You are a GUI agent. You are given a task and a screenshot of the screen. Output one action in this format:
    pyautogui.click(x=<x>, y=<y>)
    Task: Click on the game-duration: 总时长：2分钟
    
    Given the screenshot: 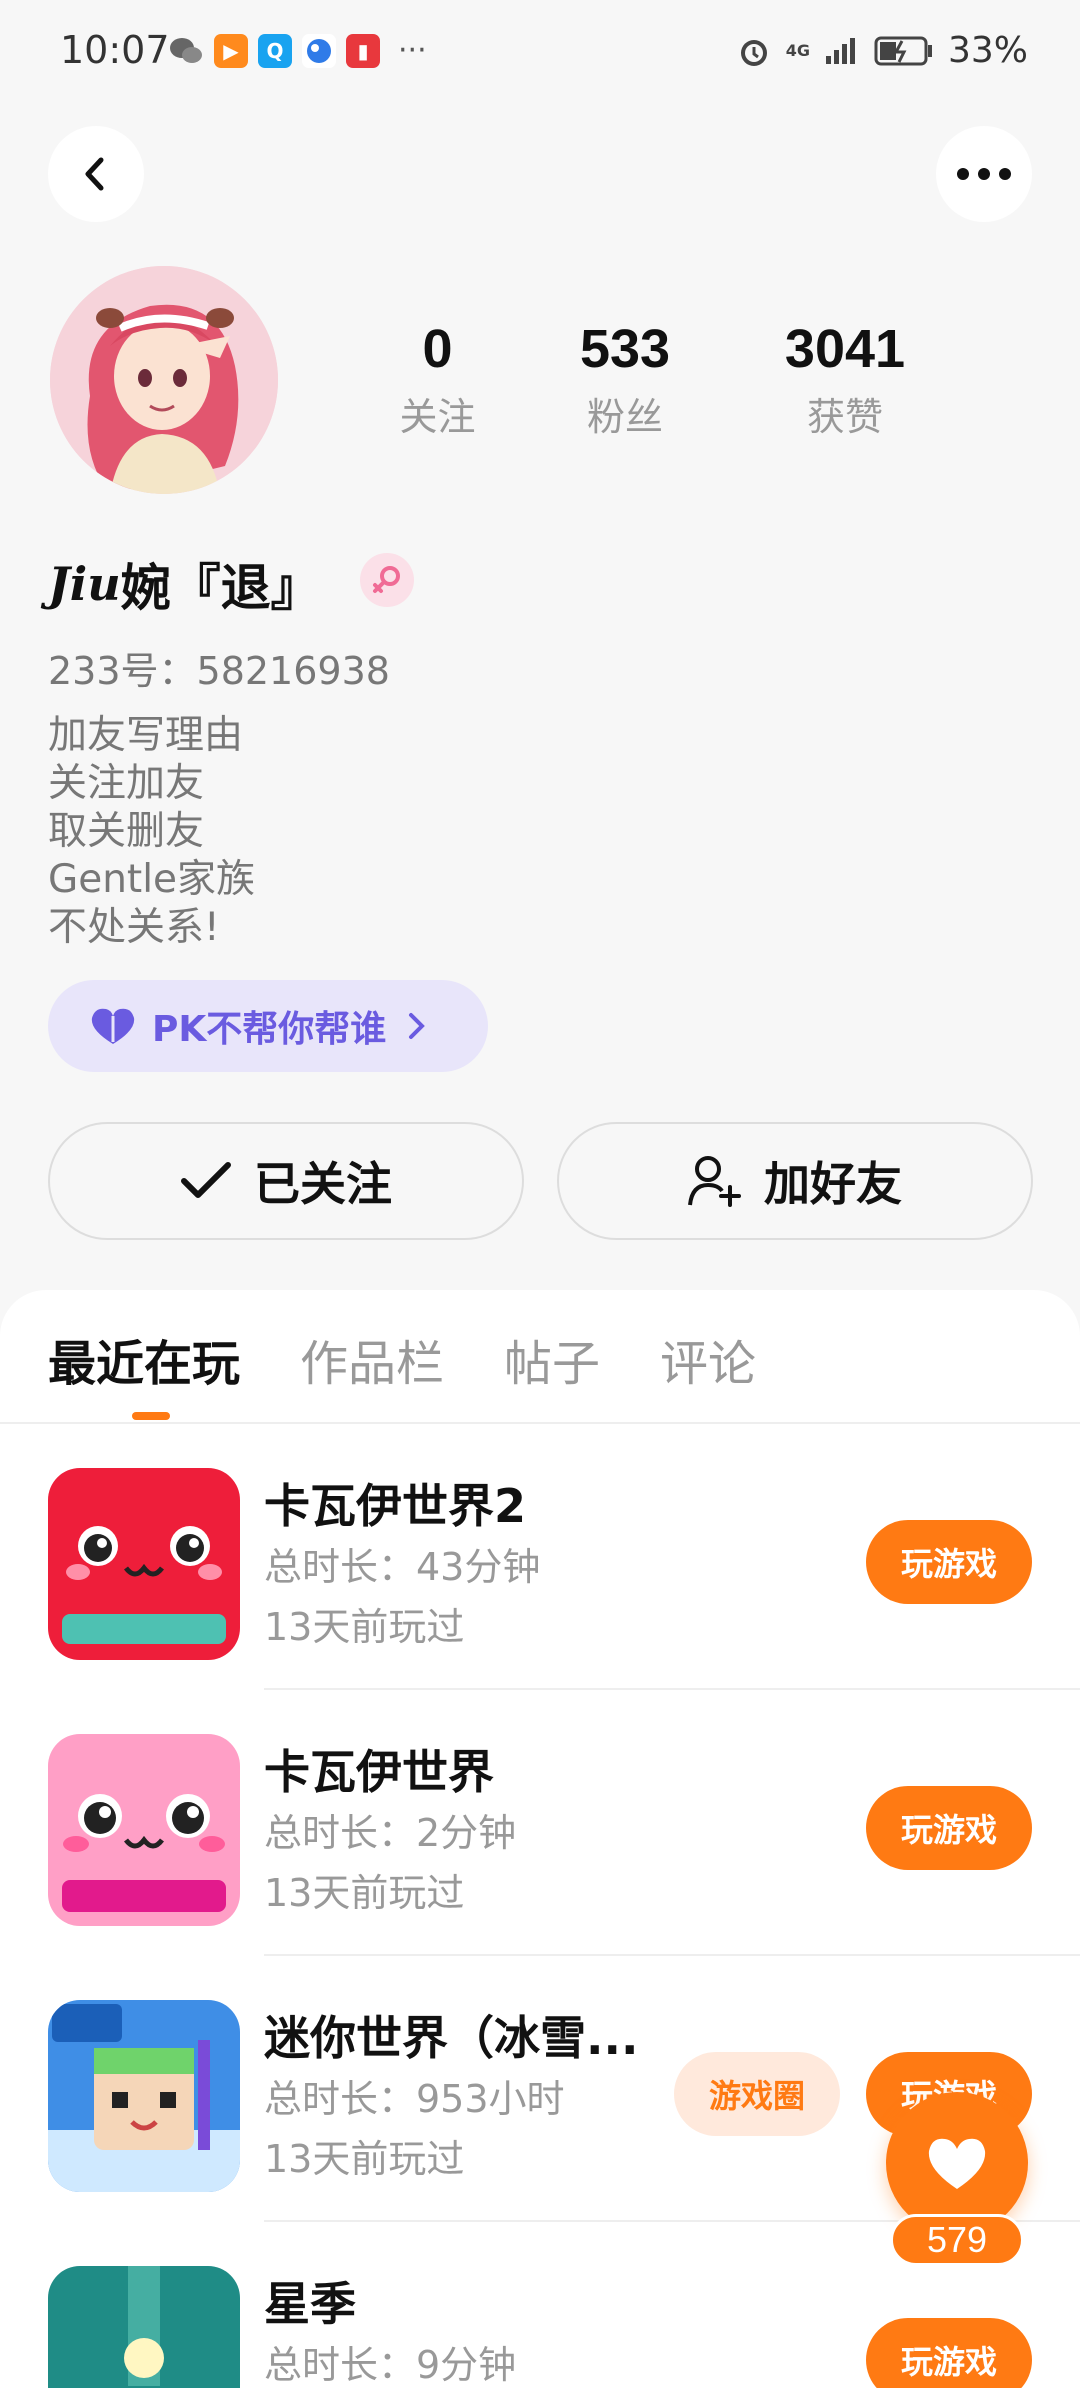 What is the action you would take?
    pyautogui.click(x=390, y=1833)
    